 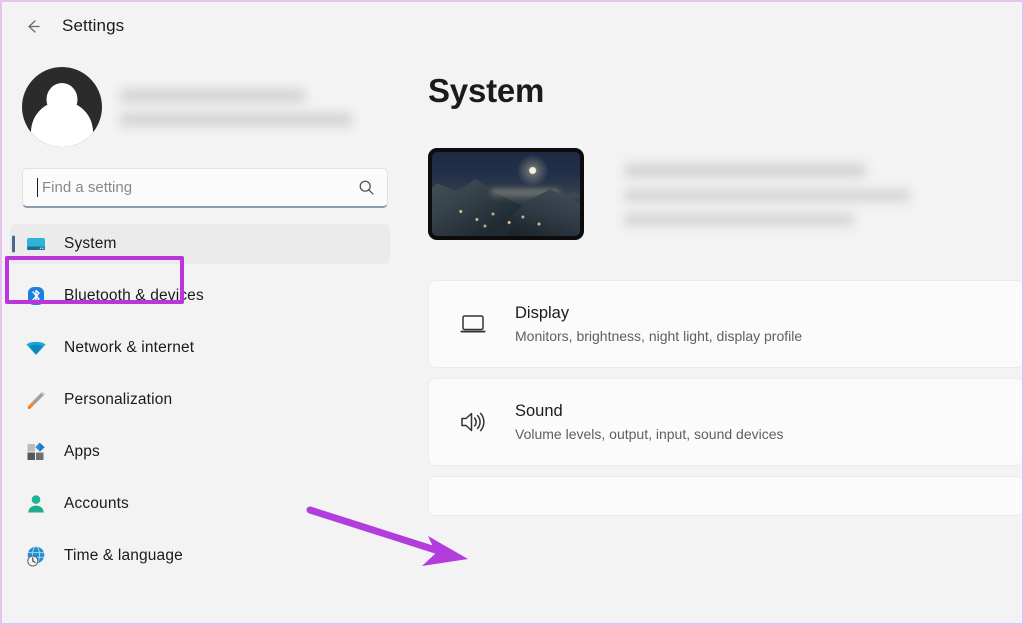 I want to click on sidebar-item-label: Personalization, so click(x=118, y=399).